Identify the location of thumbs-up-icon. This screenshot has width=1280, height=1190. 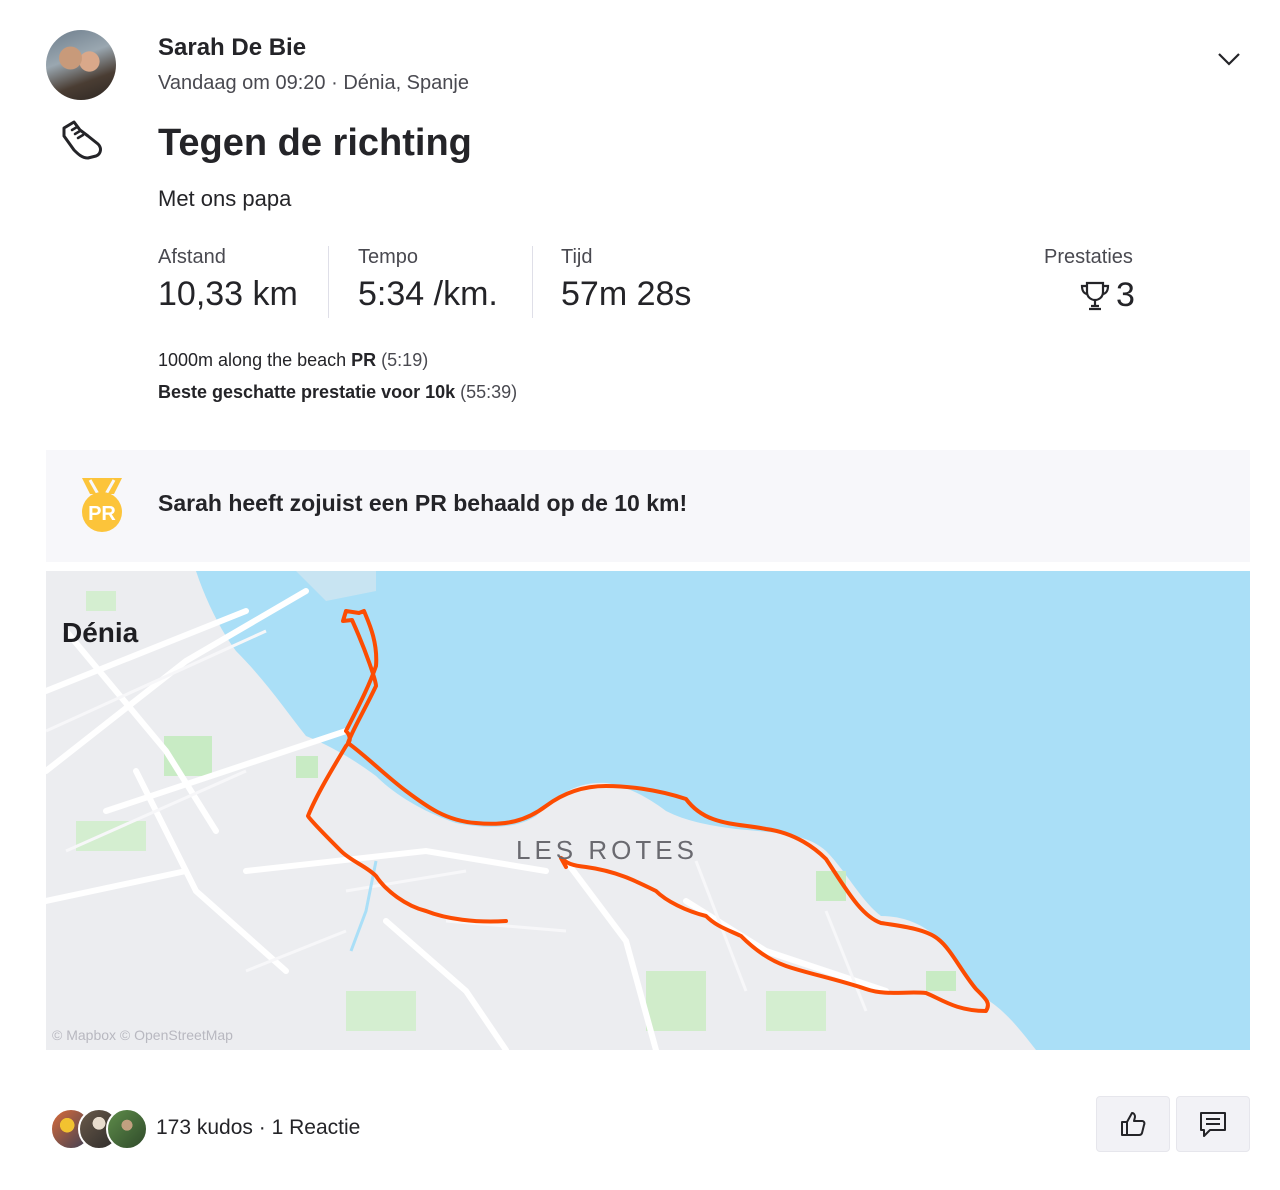
(1133, 1124).